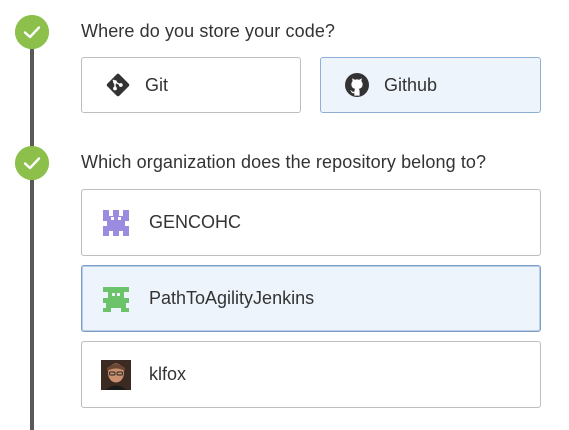 Image resolution: width=569 pixels, height=430 pixels. Describe the element at coordinates (208, 31) in the screenshot. I see `step-1-question: Where do you store your code?` at that location.